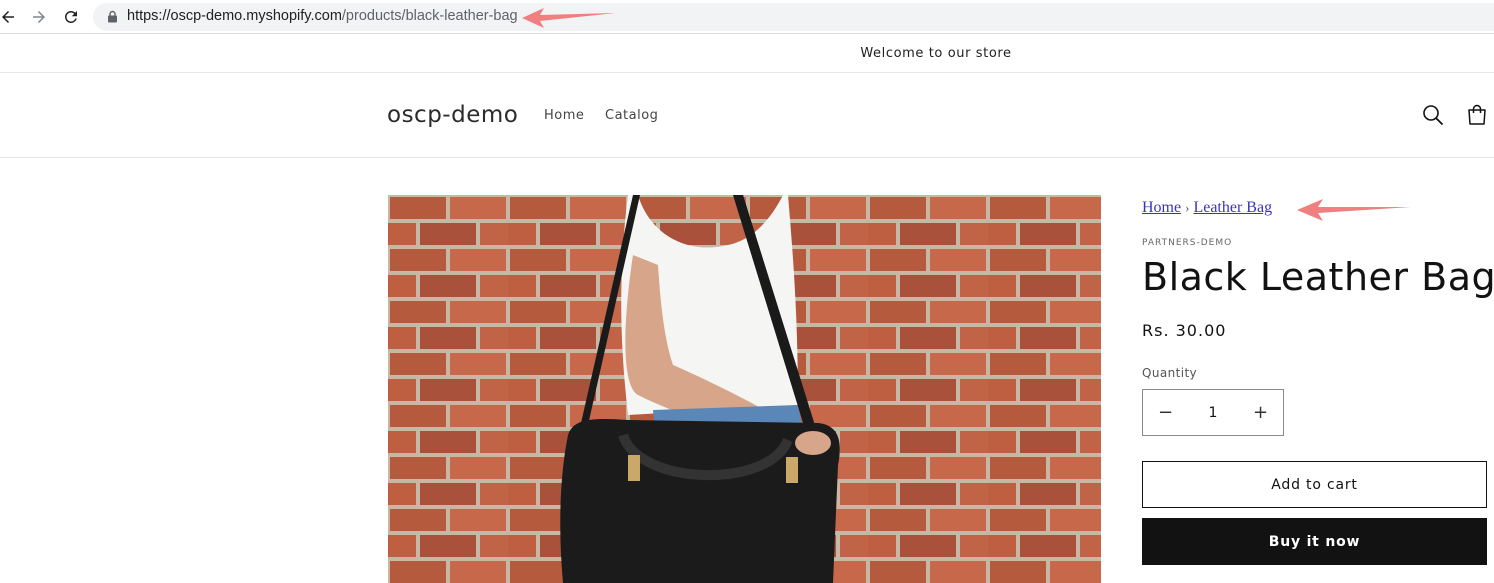 The width and height of the screenshot is (1494, 583). What do you see at coordinates (631, 115) in the screenshot?
I see `nav-link-catalog: Catalog` at bounding box center [631, 115].